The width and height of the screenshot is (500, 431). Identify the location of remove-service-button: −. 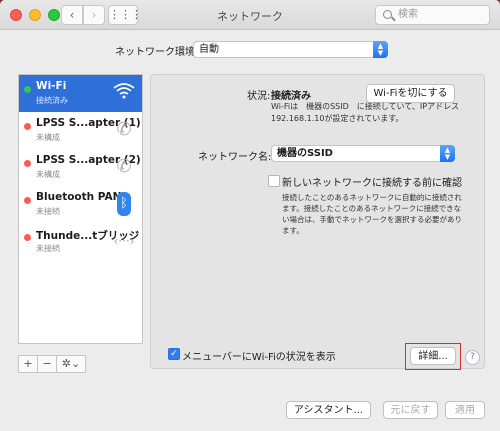
(47, 364).